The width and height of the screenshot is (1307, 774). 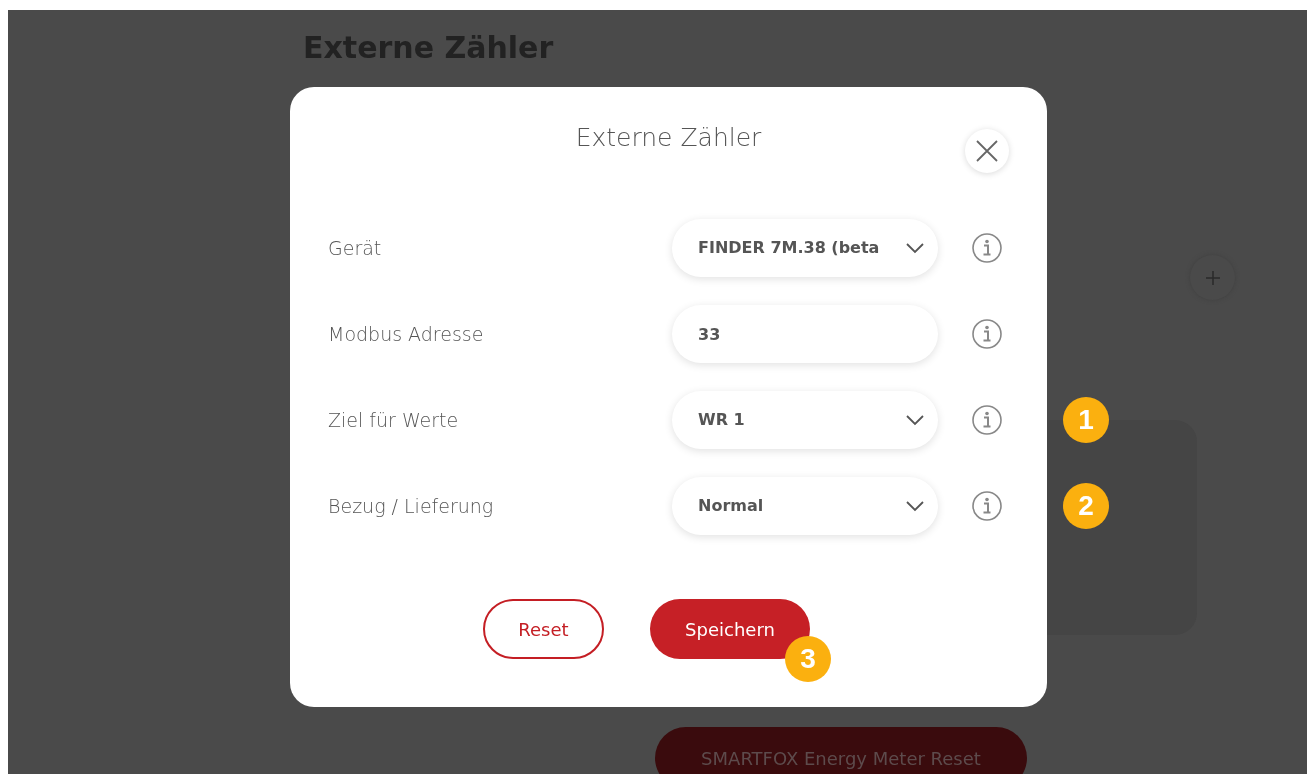 I want to click on close-icon, so click(x=987, y=151).